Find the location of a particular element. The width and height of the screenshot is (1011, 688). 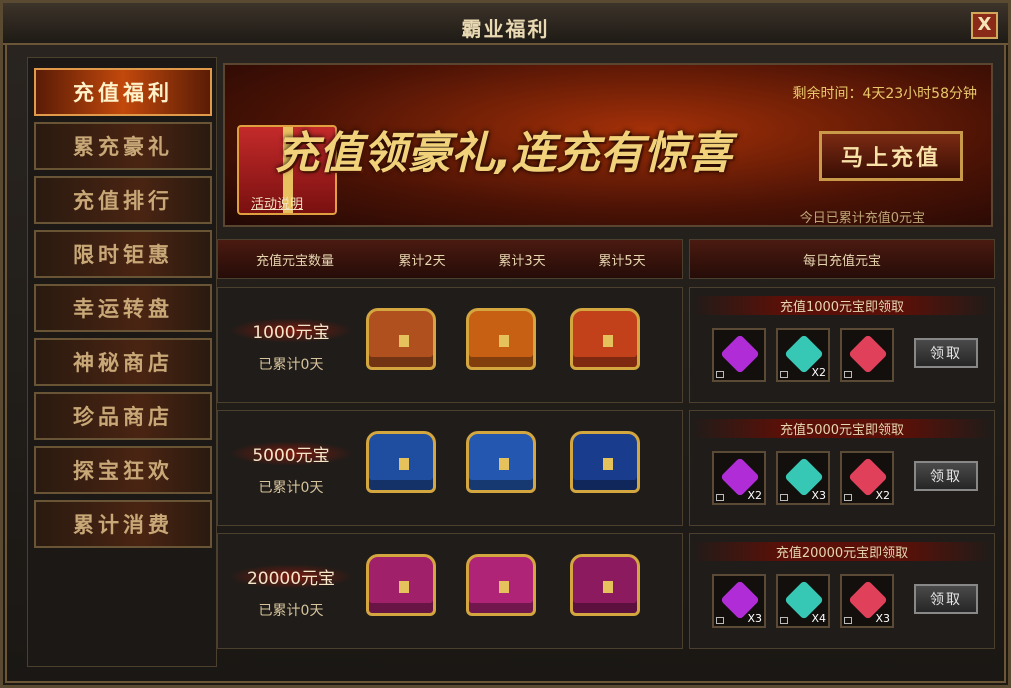

activity-info-link: 活动说明 is located at coordinates (277, 202).